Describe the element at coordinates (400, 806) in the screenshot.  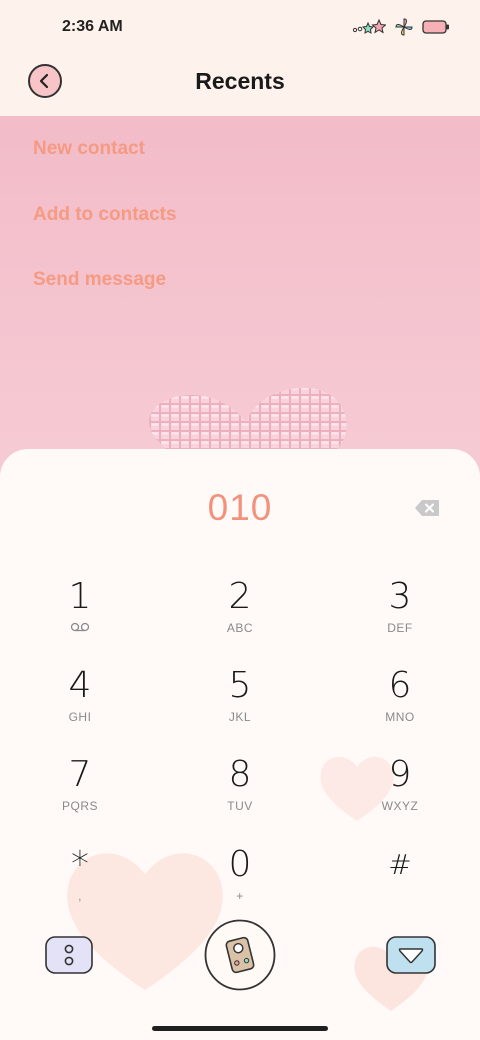
I see `key-letters: WXYZ` at that location.